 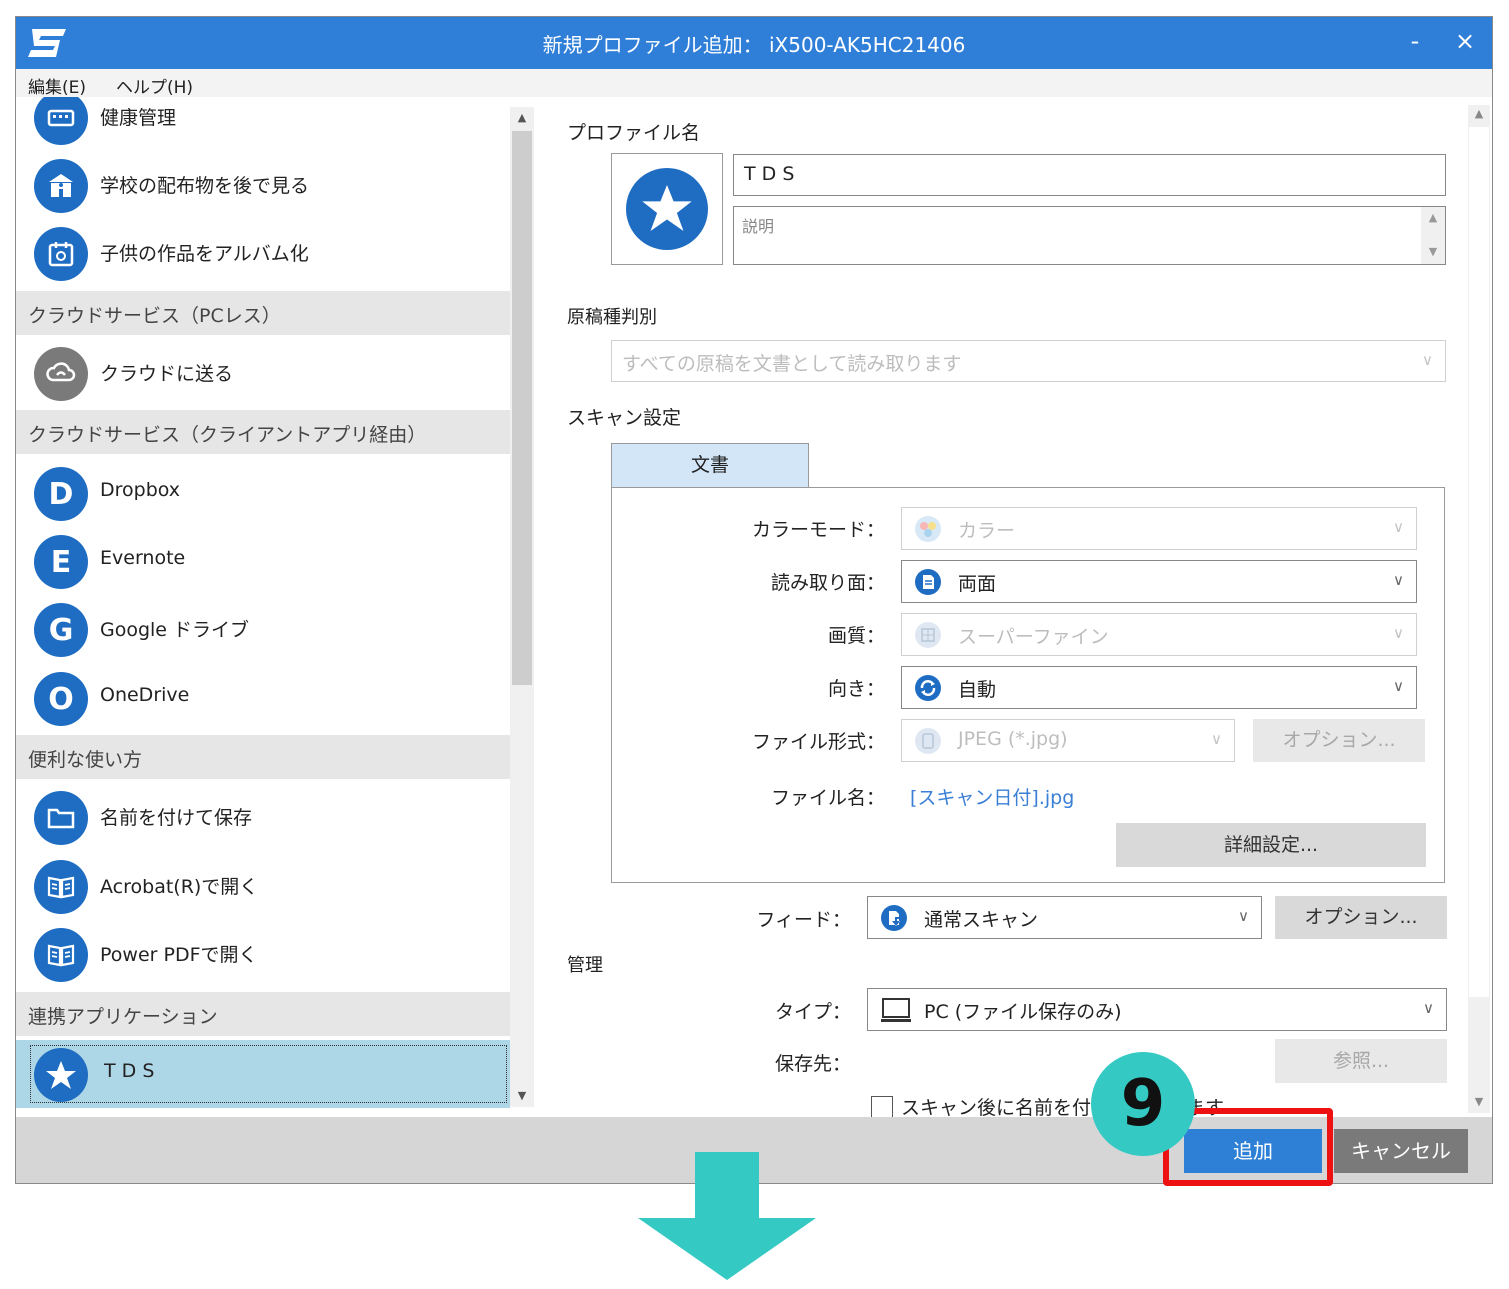 What do you see at coordinates (1159, 581) in the screenshot?
I see `scan-side-select: 両面 ∨` at bounding box center [1159, 581].